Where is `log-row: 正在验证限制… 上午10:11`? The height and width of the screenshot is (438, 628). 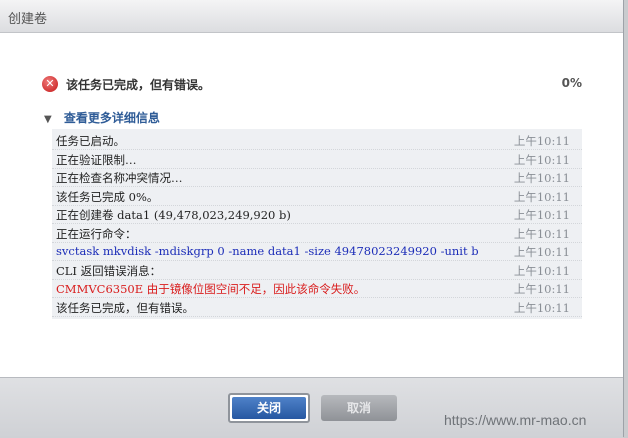 log-row: 正在验证限制… 上午10:11 is located at coordinates (317, 159).